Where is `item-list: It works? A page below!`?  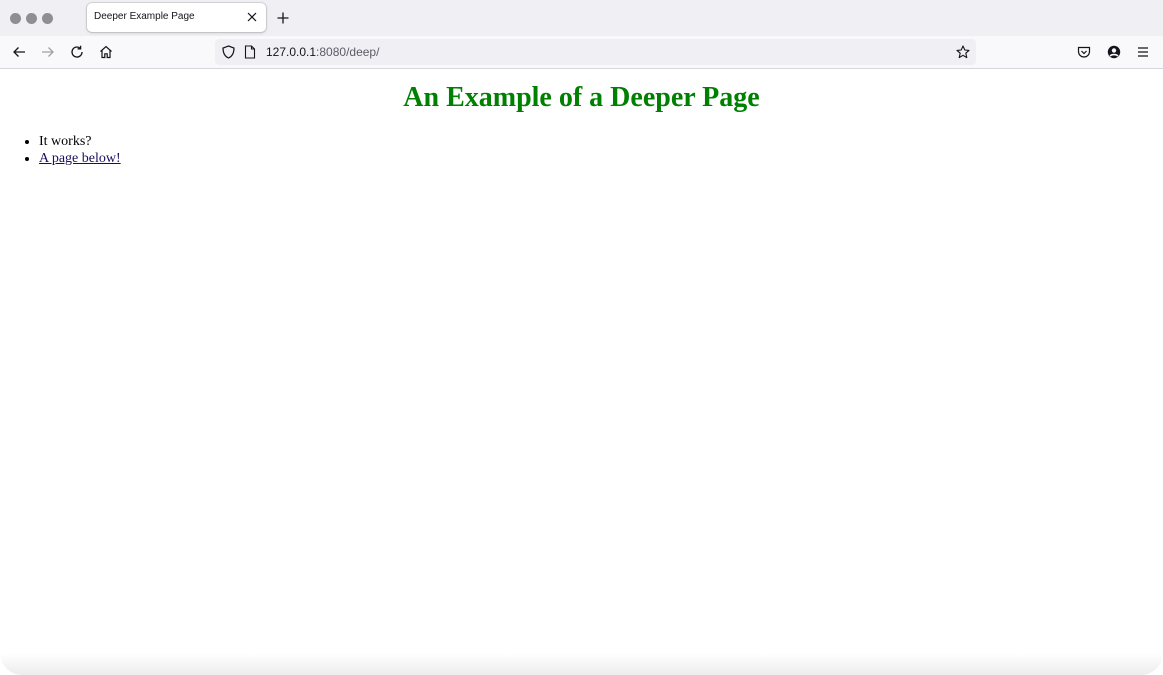
item-list: It works? A page below! is located at coordinates (60, 150).